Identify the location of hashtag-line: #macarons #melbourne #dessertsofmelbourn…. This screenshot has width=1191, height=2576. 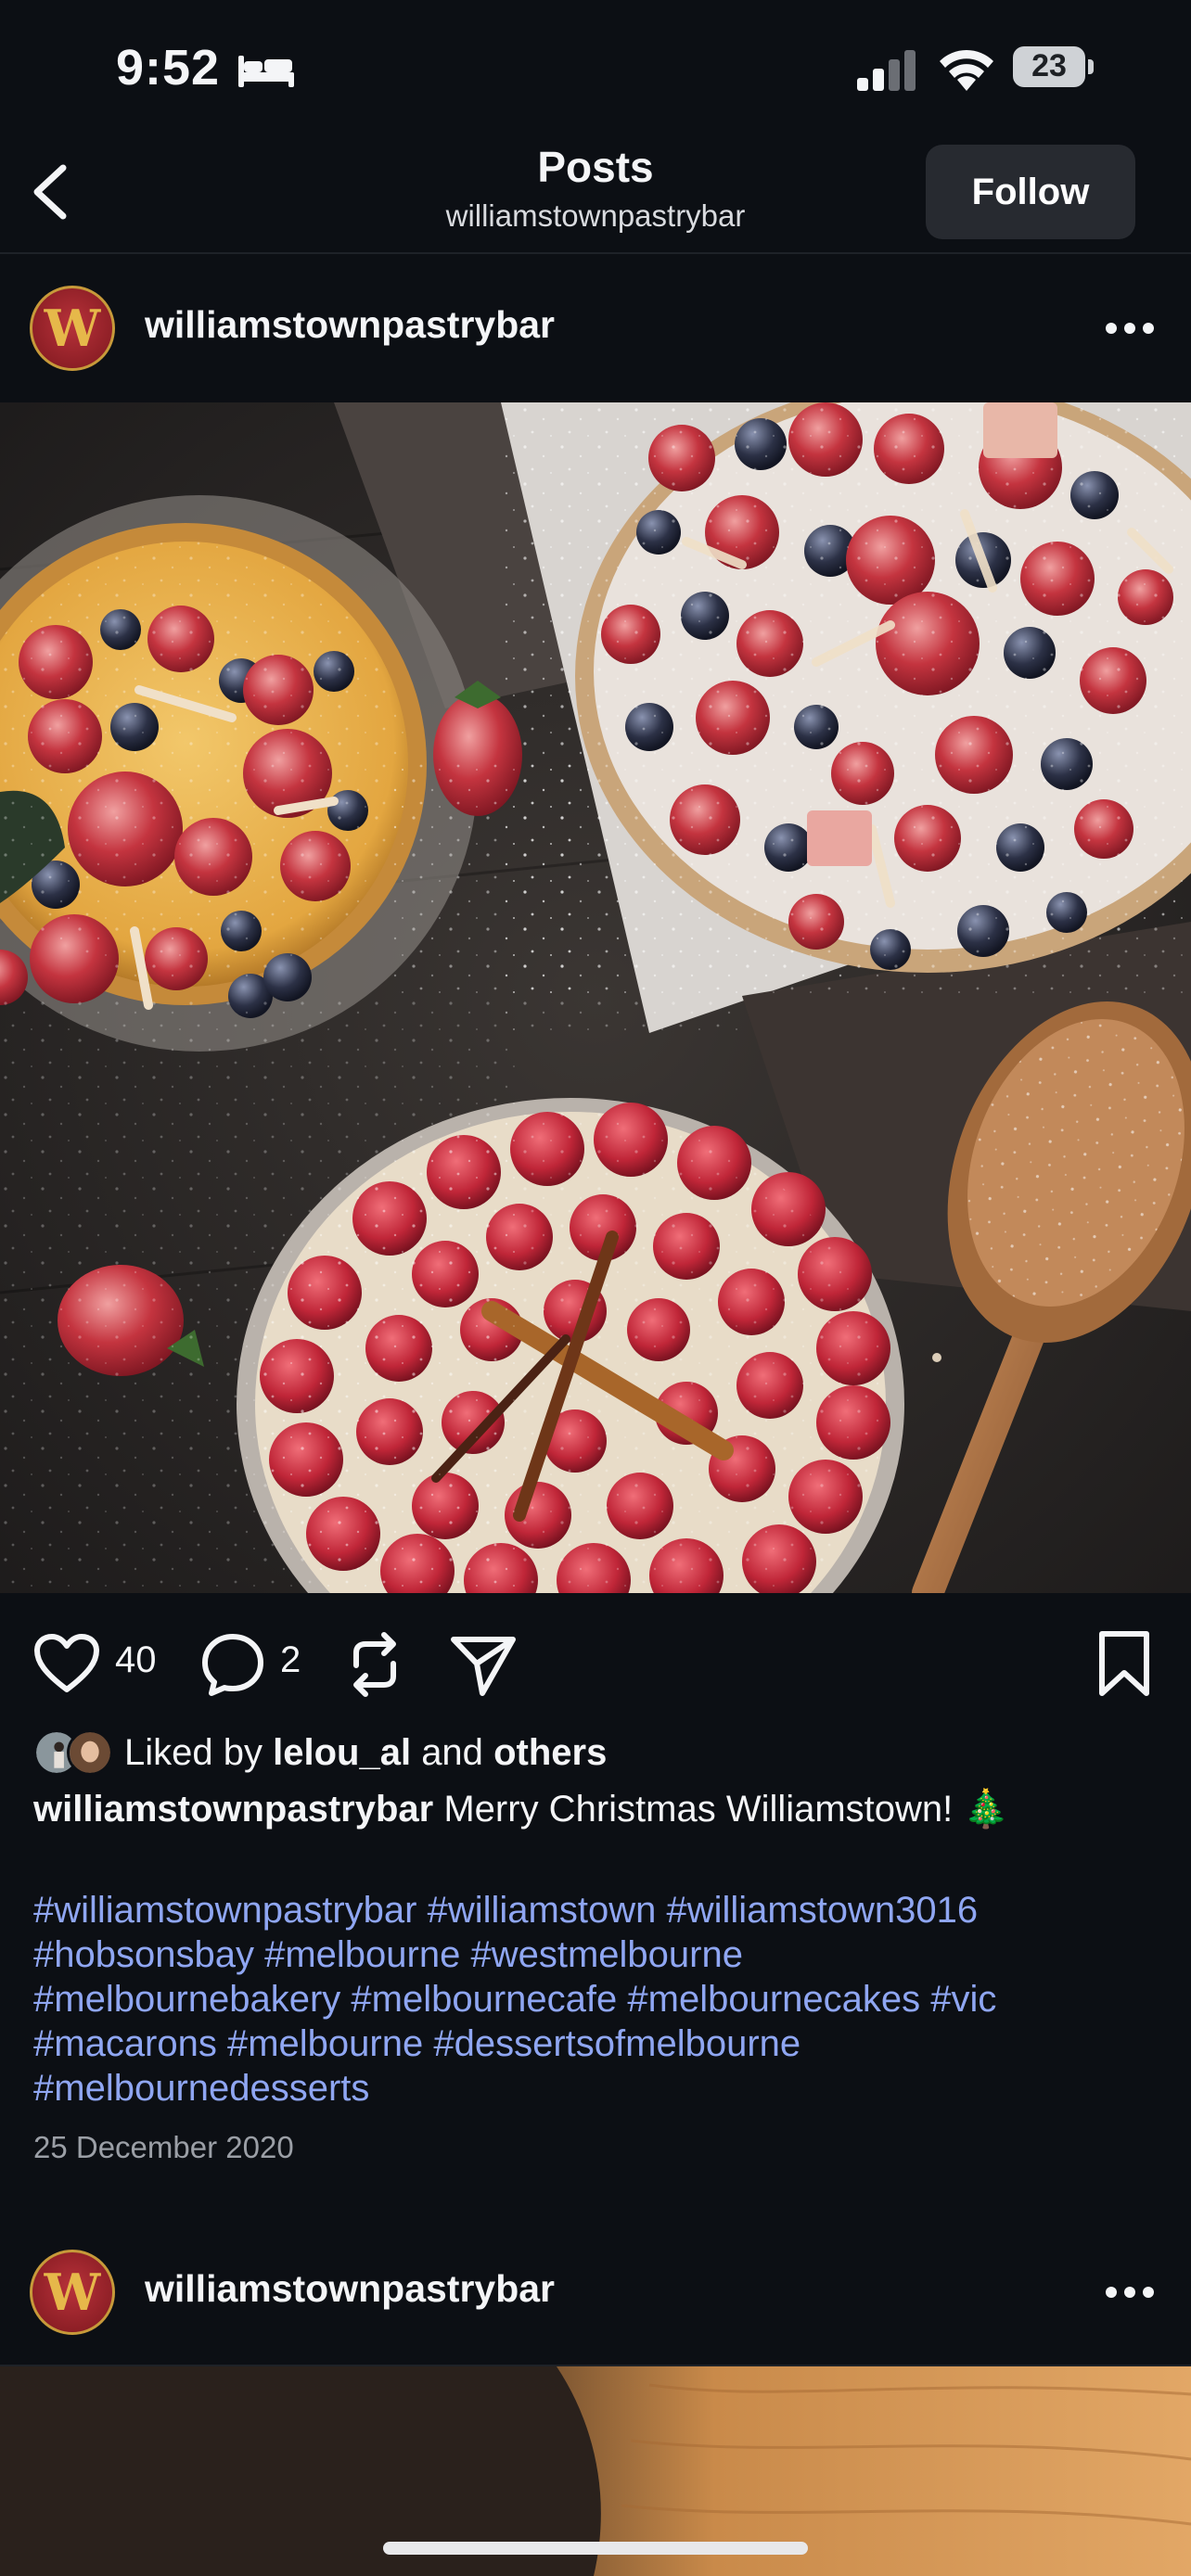
(599, 2044).